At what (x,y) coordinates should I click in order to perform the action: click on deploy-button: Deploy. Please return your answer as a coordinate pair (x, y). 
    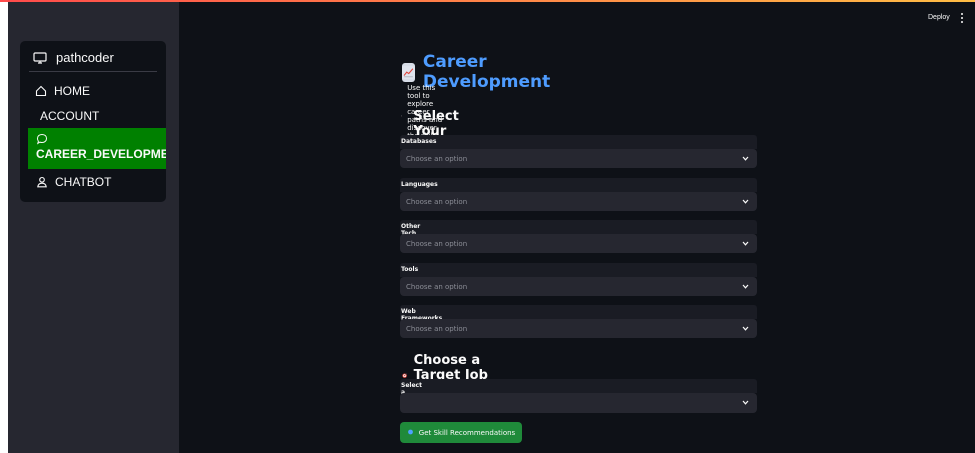
    Looking at the image, I should click on (939, 17).